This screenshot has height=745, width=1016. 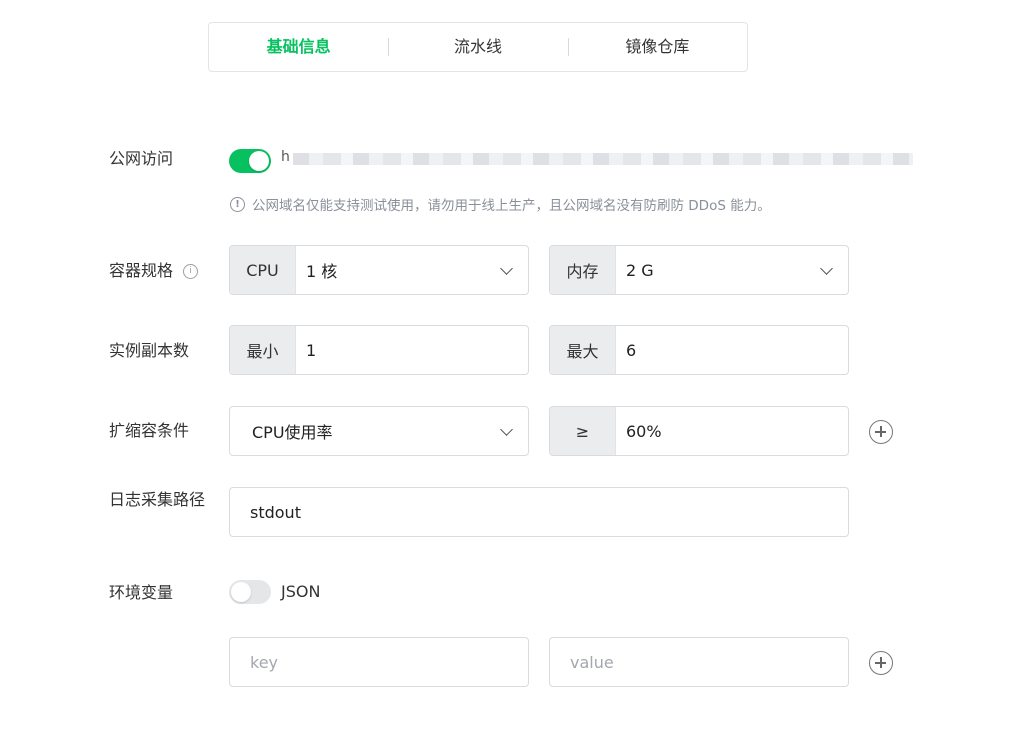 What do you see at coordinates (881, 663) in the screenshot?
I see `add-env-var-icon` at bounding box center [881, 663].